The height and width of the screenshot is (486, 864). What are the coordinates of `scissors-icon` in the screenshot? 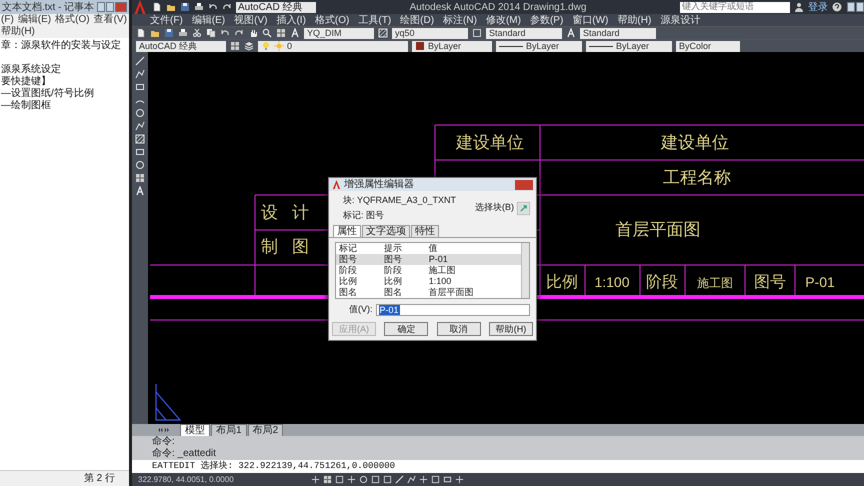 It's located at (197, 33).